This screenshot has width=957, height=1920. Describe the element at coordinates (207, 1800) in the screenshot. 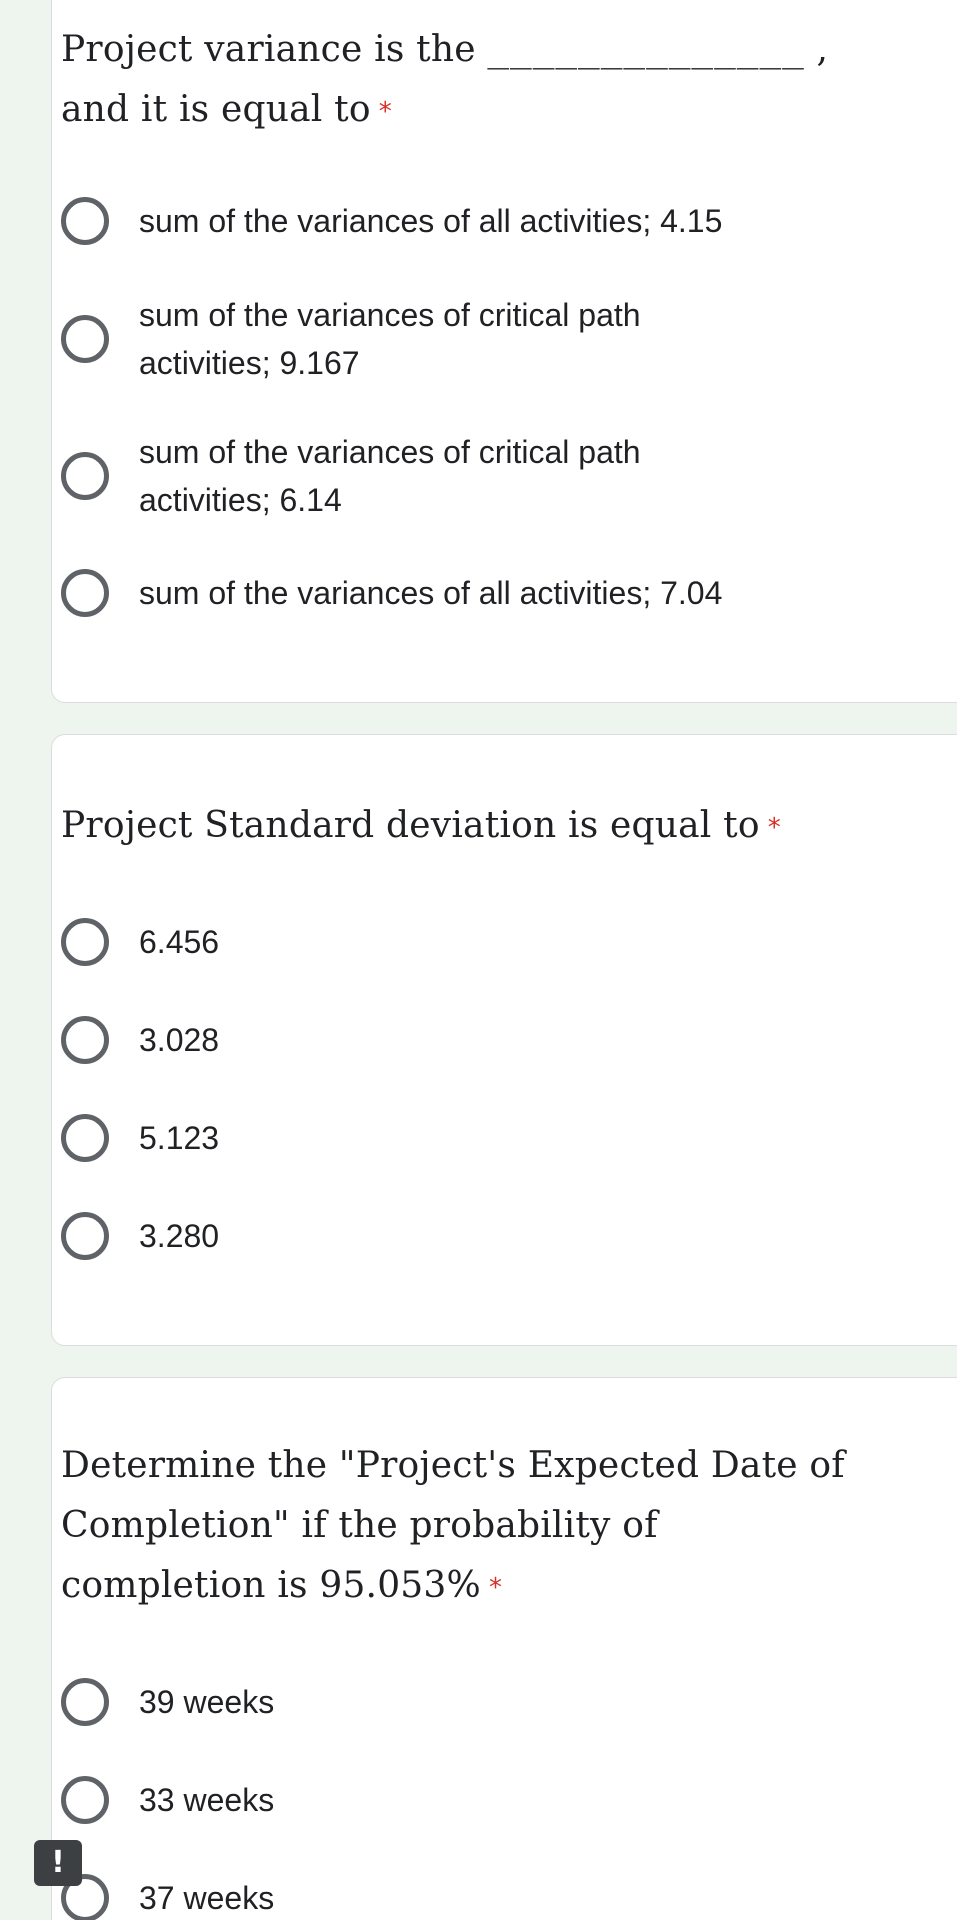

I see `option-label: 33 weeks` at that location.